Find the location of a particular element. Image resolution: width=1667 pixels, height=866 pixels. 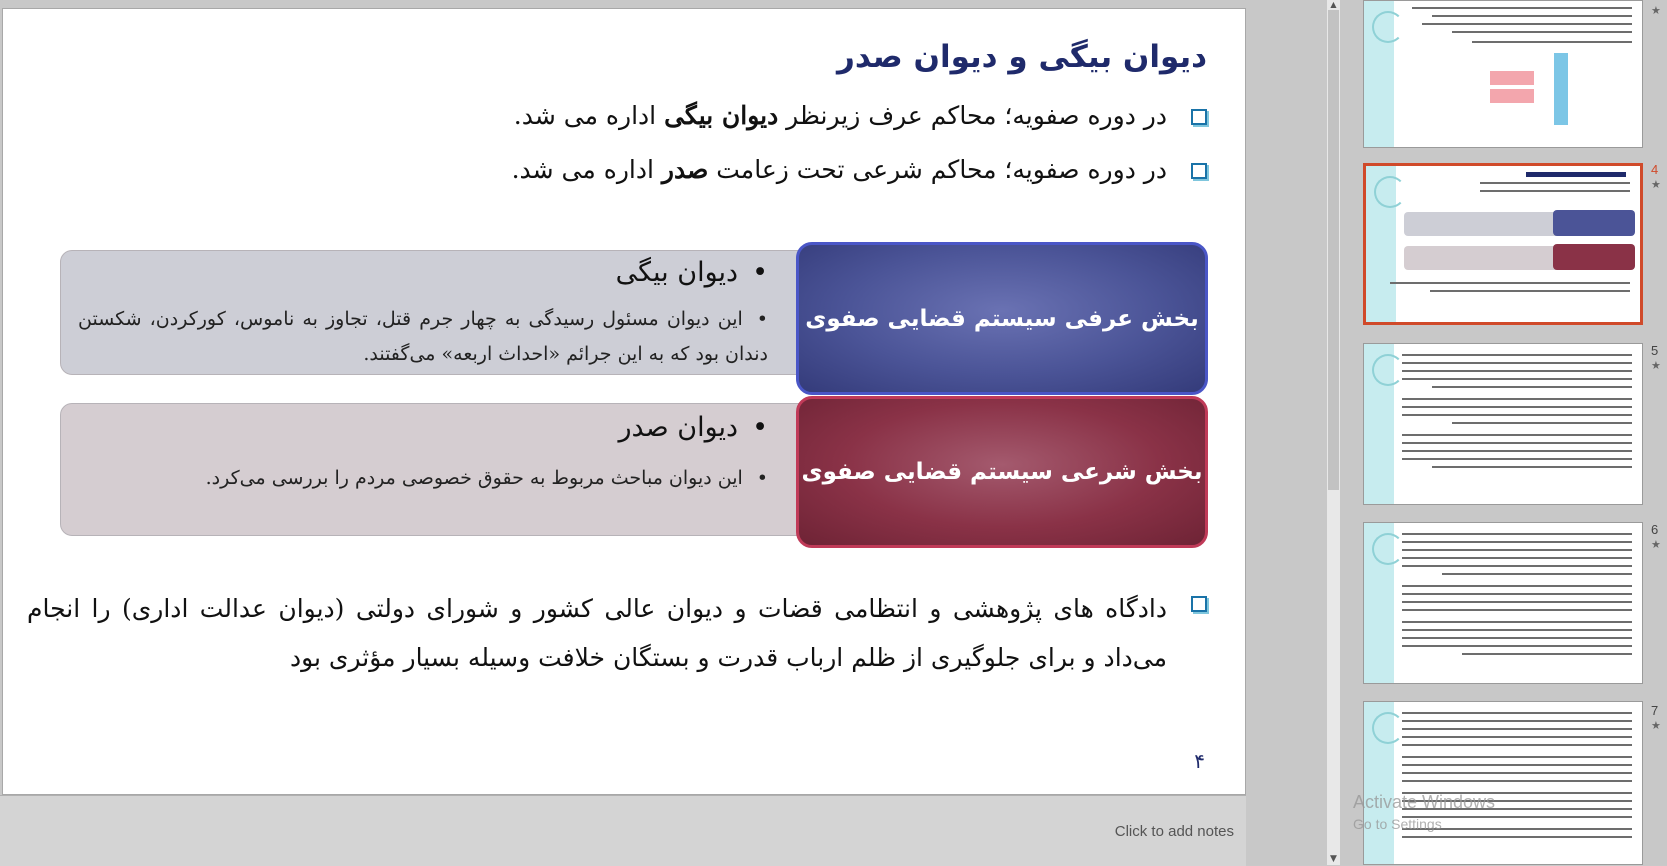

slide-scrollbar: ▲ ▼ is located at coordinates (1333, 432).